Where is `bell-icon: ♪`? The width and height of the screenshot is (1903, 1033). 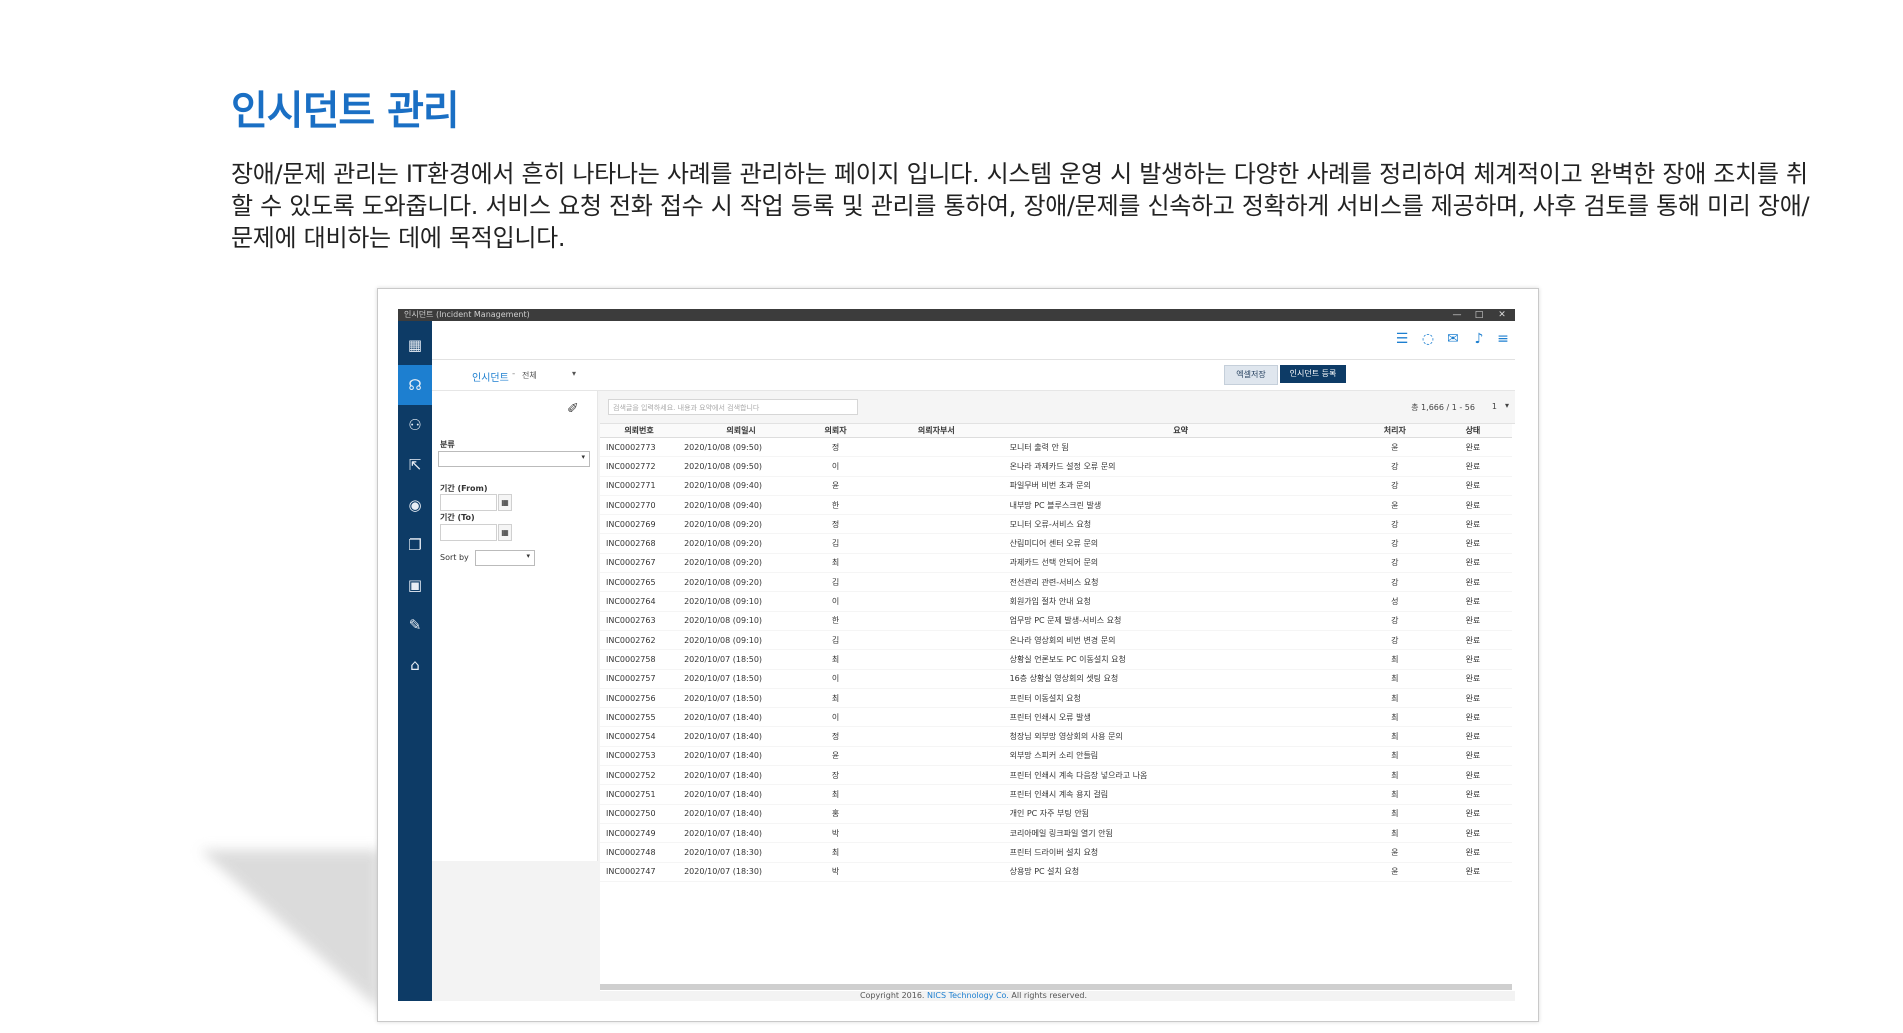 bell-icon: ♪ is located at coordinates (1479, 339).